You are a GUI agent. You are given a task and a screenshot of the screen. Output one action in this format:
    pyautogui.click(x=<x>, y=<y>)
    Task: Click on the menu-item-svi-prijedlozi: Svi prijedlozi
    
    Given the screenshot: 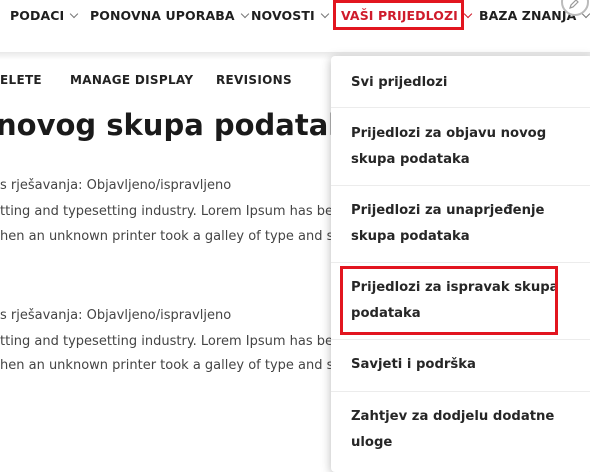 What is the action you would take?
    pyautogui.click(x=467, y=83)
    